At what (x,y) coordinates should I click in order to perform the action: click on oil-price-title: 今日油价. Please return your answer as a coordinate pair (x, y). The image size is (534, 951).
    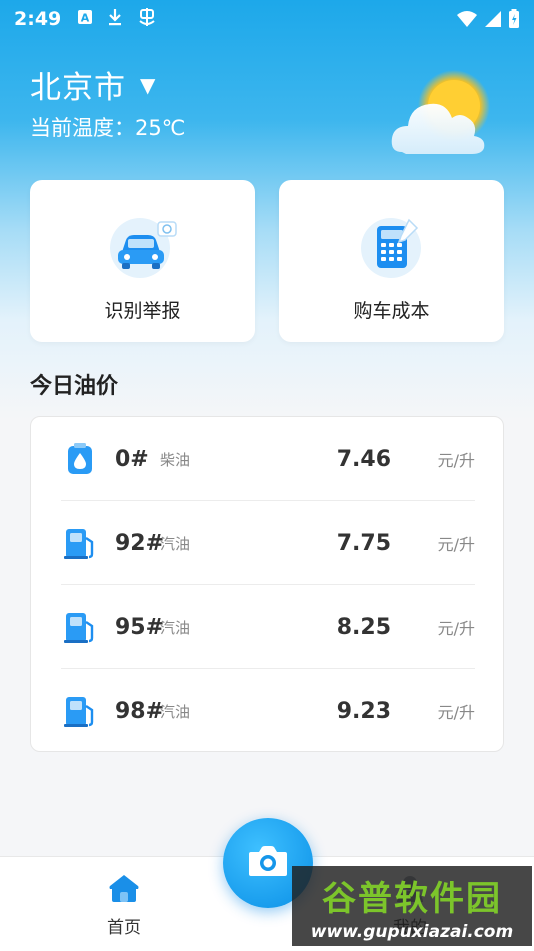
    Looking at the image, I should click on (74, 386).